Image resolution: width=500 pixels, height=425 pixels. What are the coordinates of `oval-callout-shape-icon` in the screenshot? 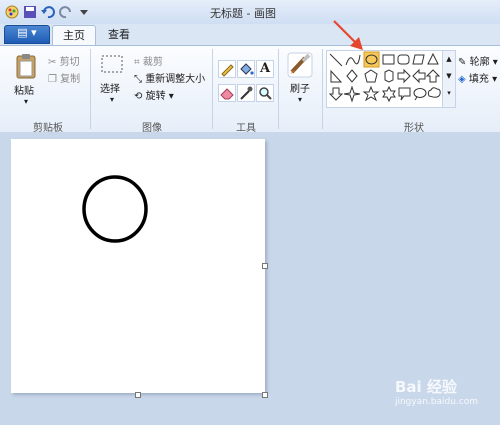 It's located at (420, 94).